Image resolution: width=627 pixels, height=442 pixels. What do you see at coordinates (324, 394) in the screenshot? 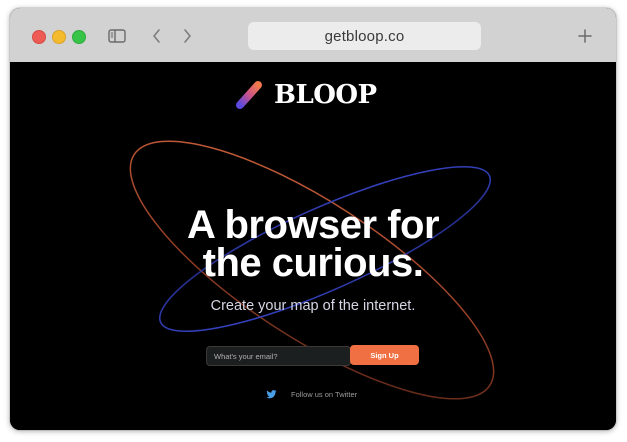
I see `follow-twitter-link: Follow us on Twitter` at bounding box center [324, 394].